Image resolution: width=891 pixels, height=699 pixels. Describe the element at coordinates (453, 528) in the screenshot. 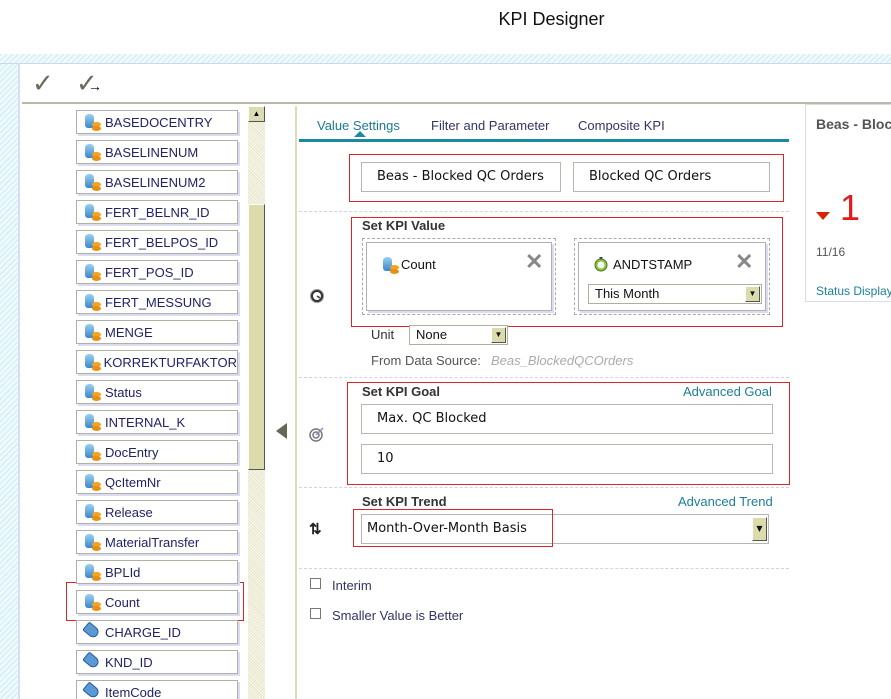

I see `trend-highlight` at that location.